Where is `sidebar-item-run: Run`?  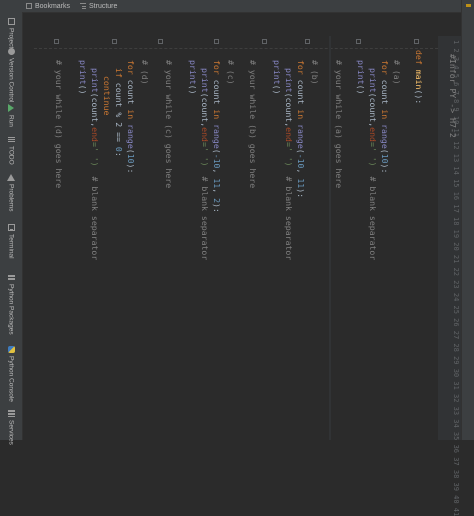 sidebar-item-run: Run is located at coordinates (11, 115).